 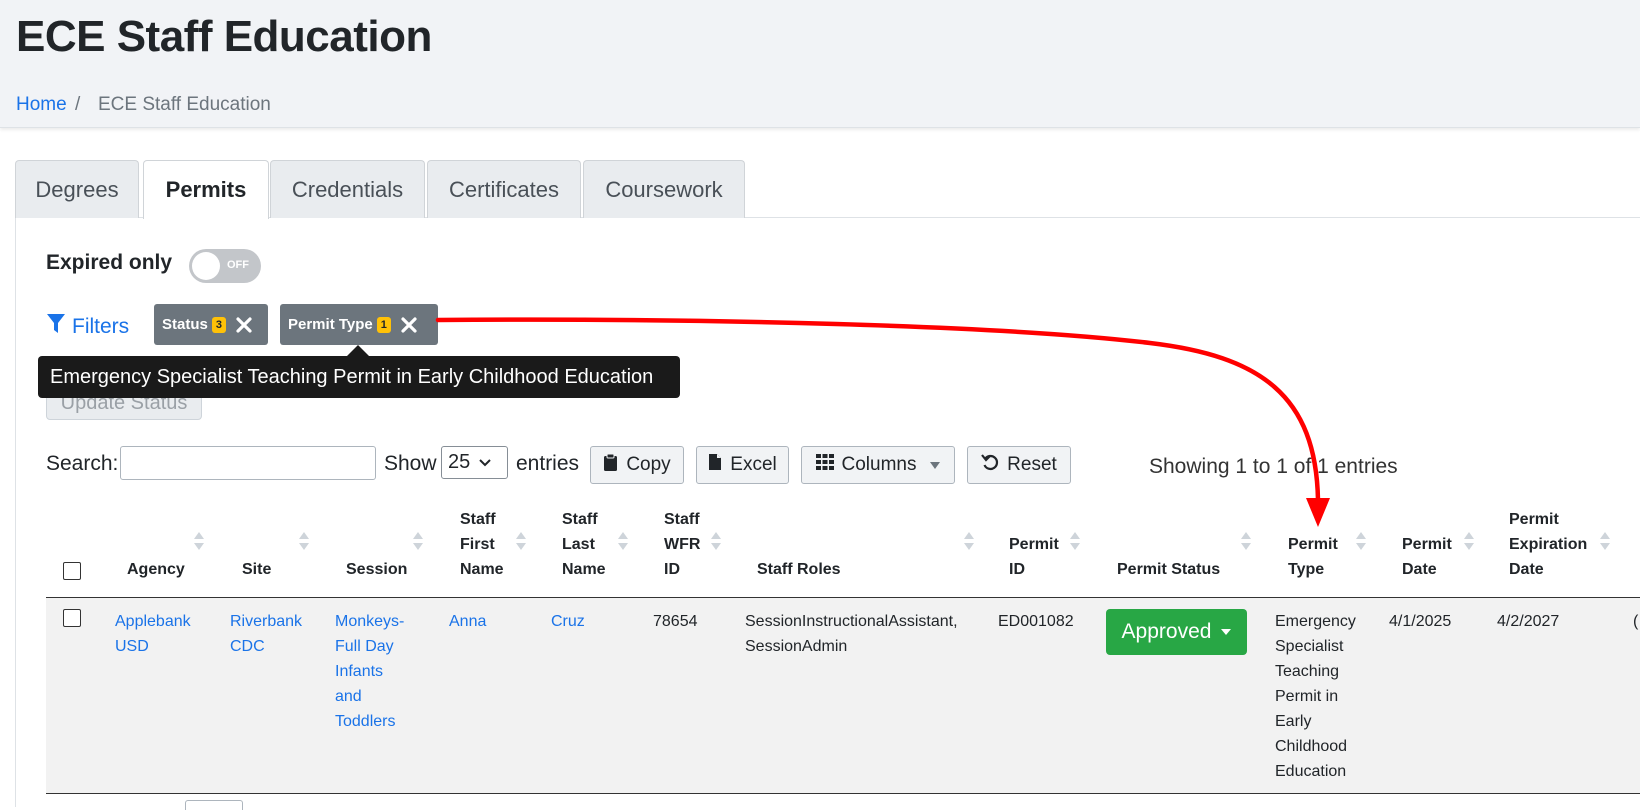 What do you see at coordinates (824, 465) in the screenshot?
I see `grid-icon` at bounding box center [824, 465].